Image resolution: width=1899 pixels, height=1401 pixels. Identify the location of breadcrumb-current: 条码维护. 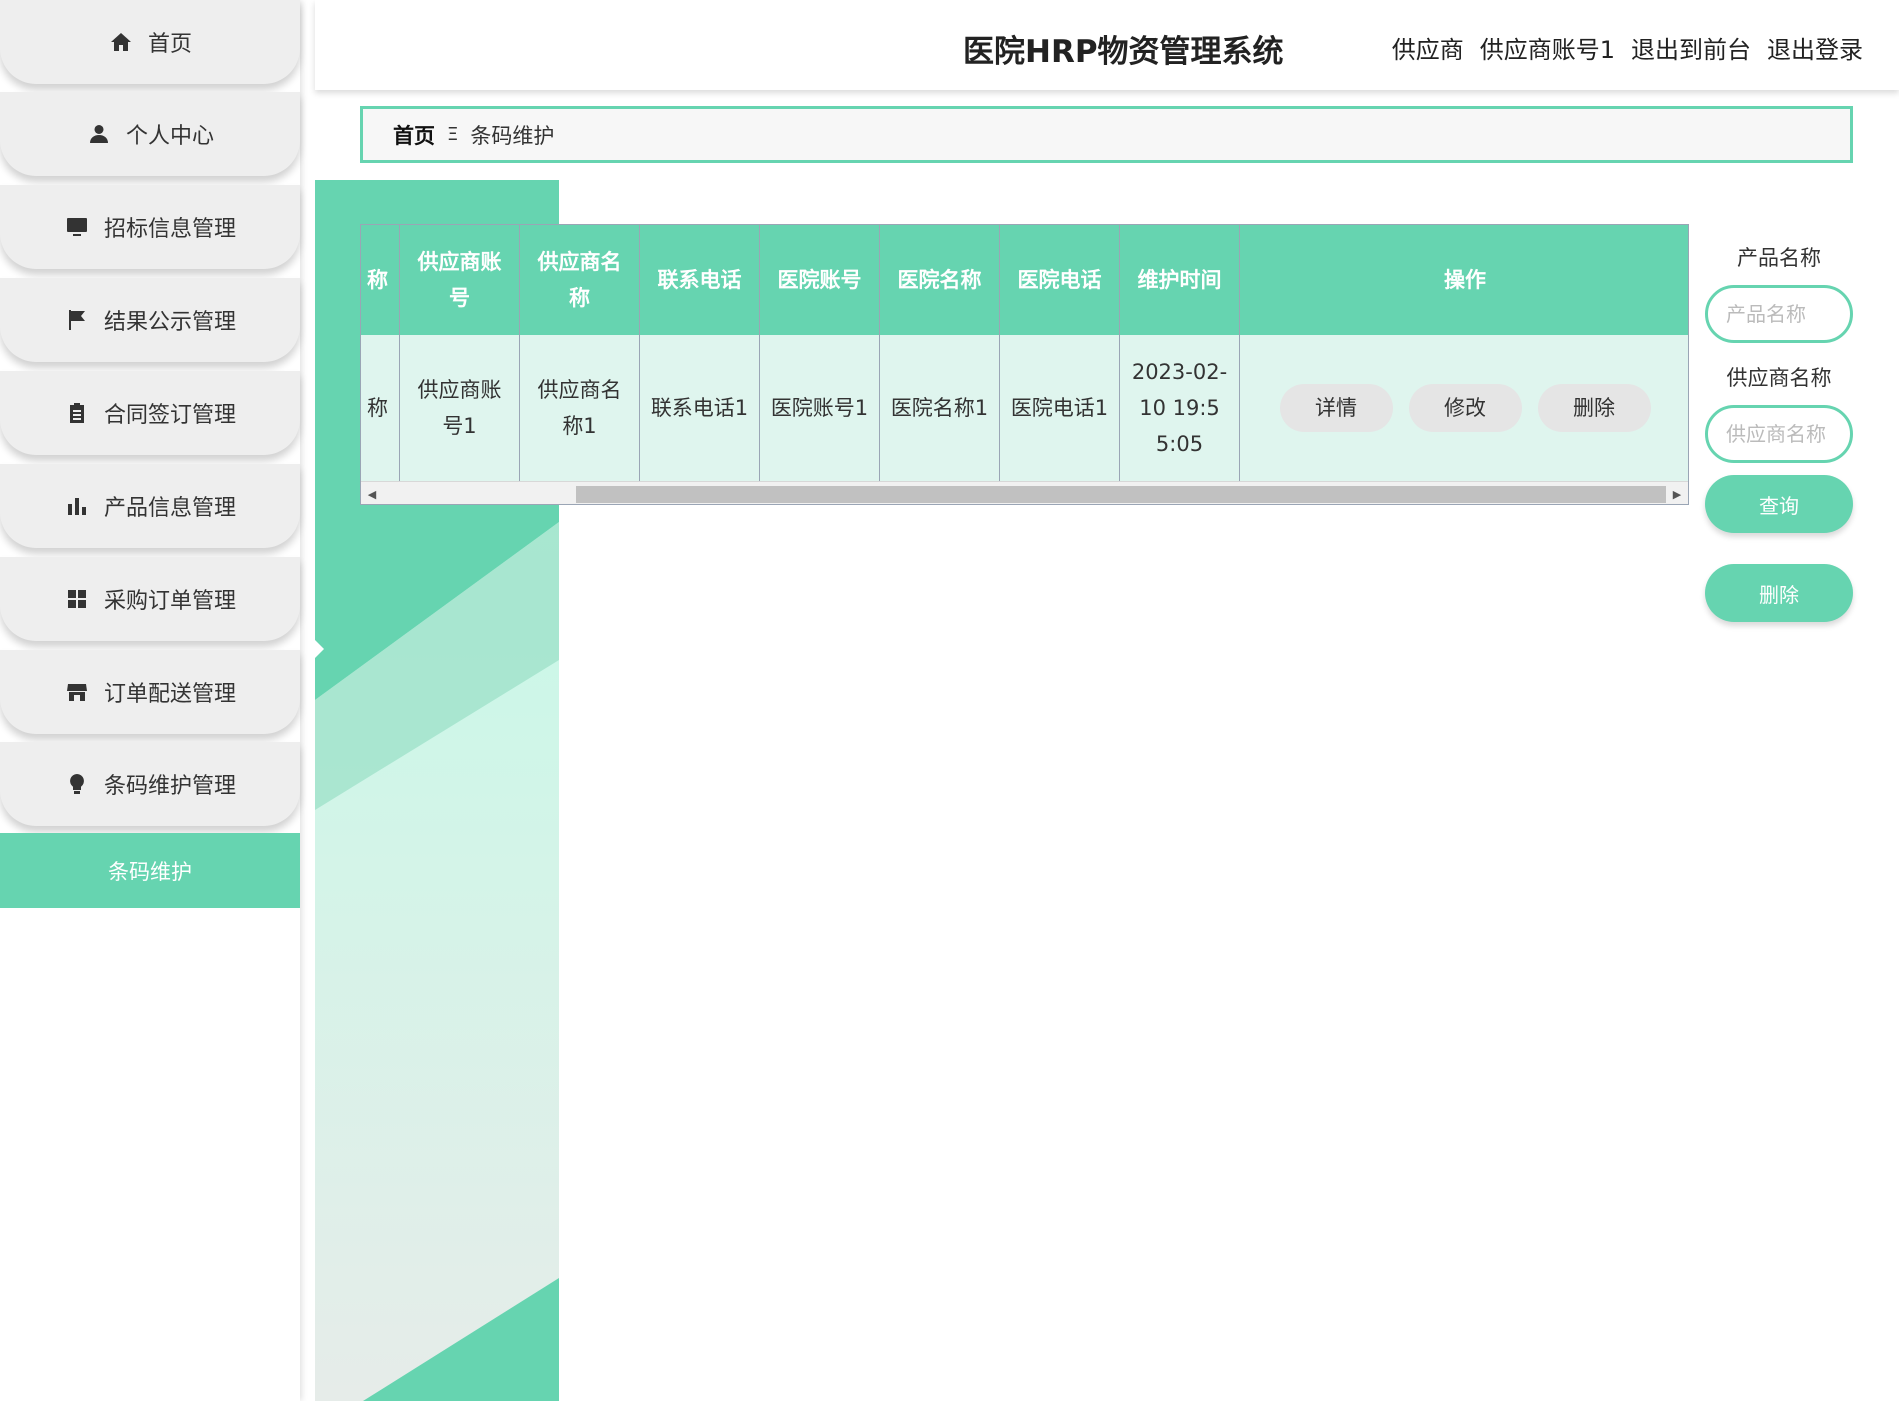
(512, 135).